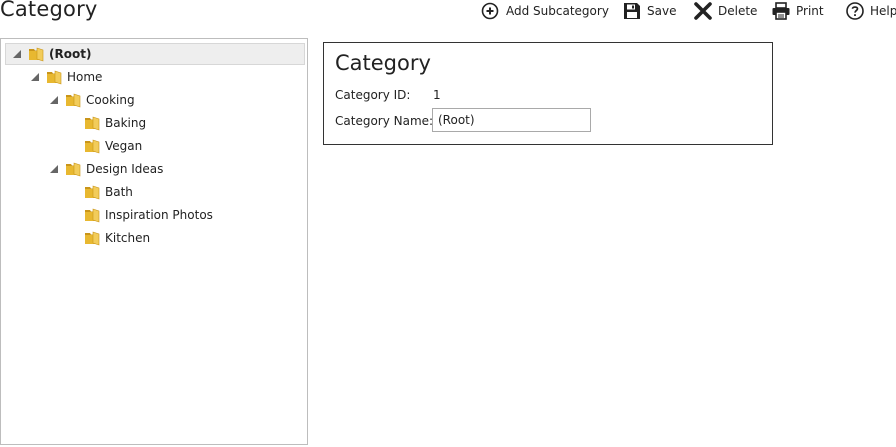  What do you see at coordinates (384, 121) in the screenshot?
I see `category-name-label: Category Name:` at bounding box center [384, 121].